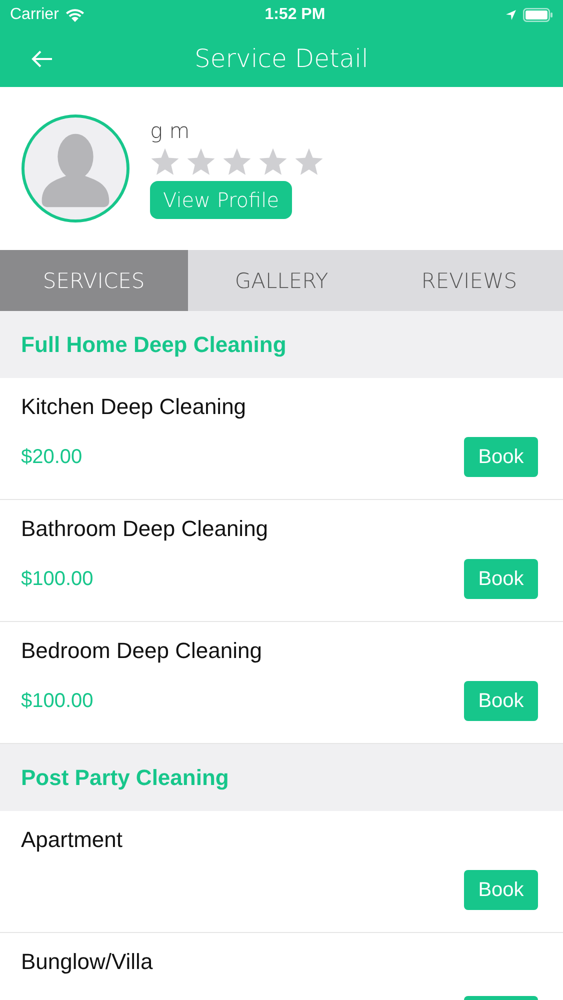 Image resolution: width=563 pixels, height=1000 pixels. What do you see at coordinates (510, 15) in the screenshot?
I see `location-arrow-icon` at bounding box center [510, 15].